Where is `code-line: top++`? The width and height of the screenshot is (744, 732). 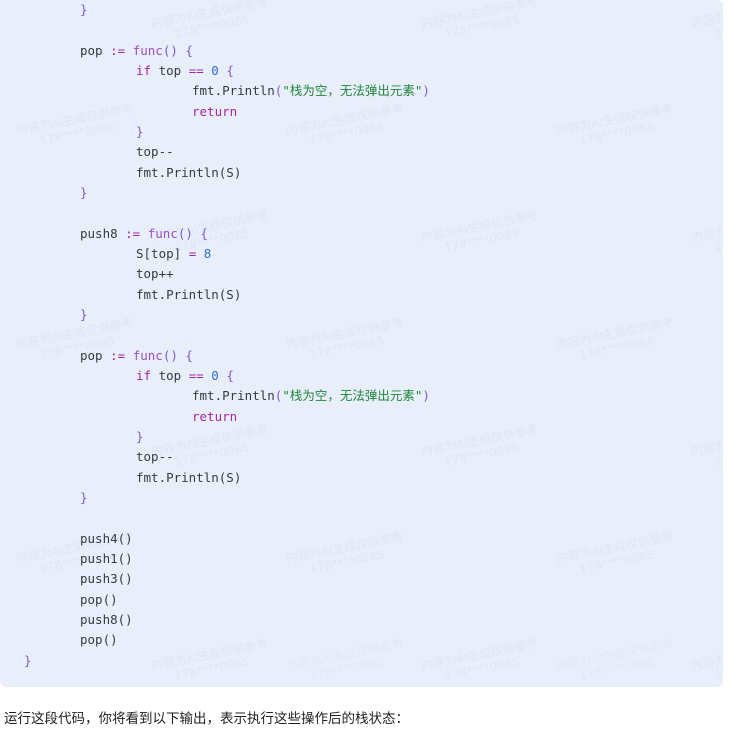
code-line: top++ is located at coordinates (361, 274).